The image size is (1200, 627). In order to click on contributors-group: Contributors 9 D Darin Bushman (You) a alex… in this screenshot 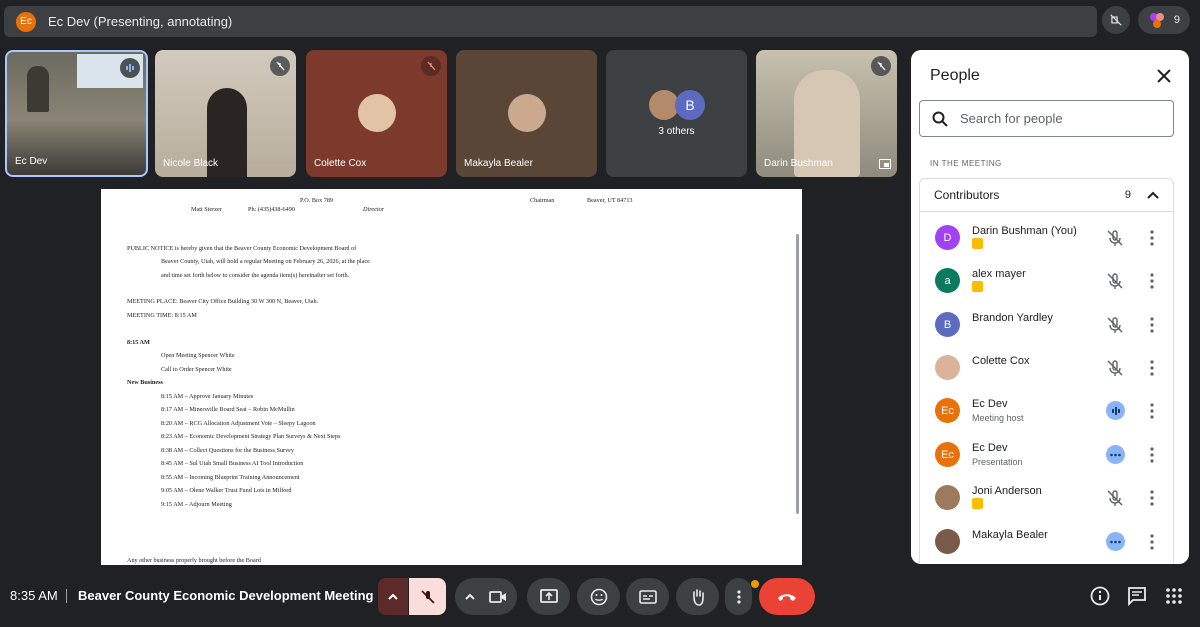, I will do `click(1046, 371)`.